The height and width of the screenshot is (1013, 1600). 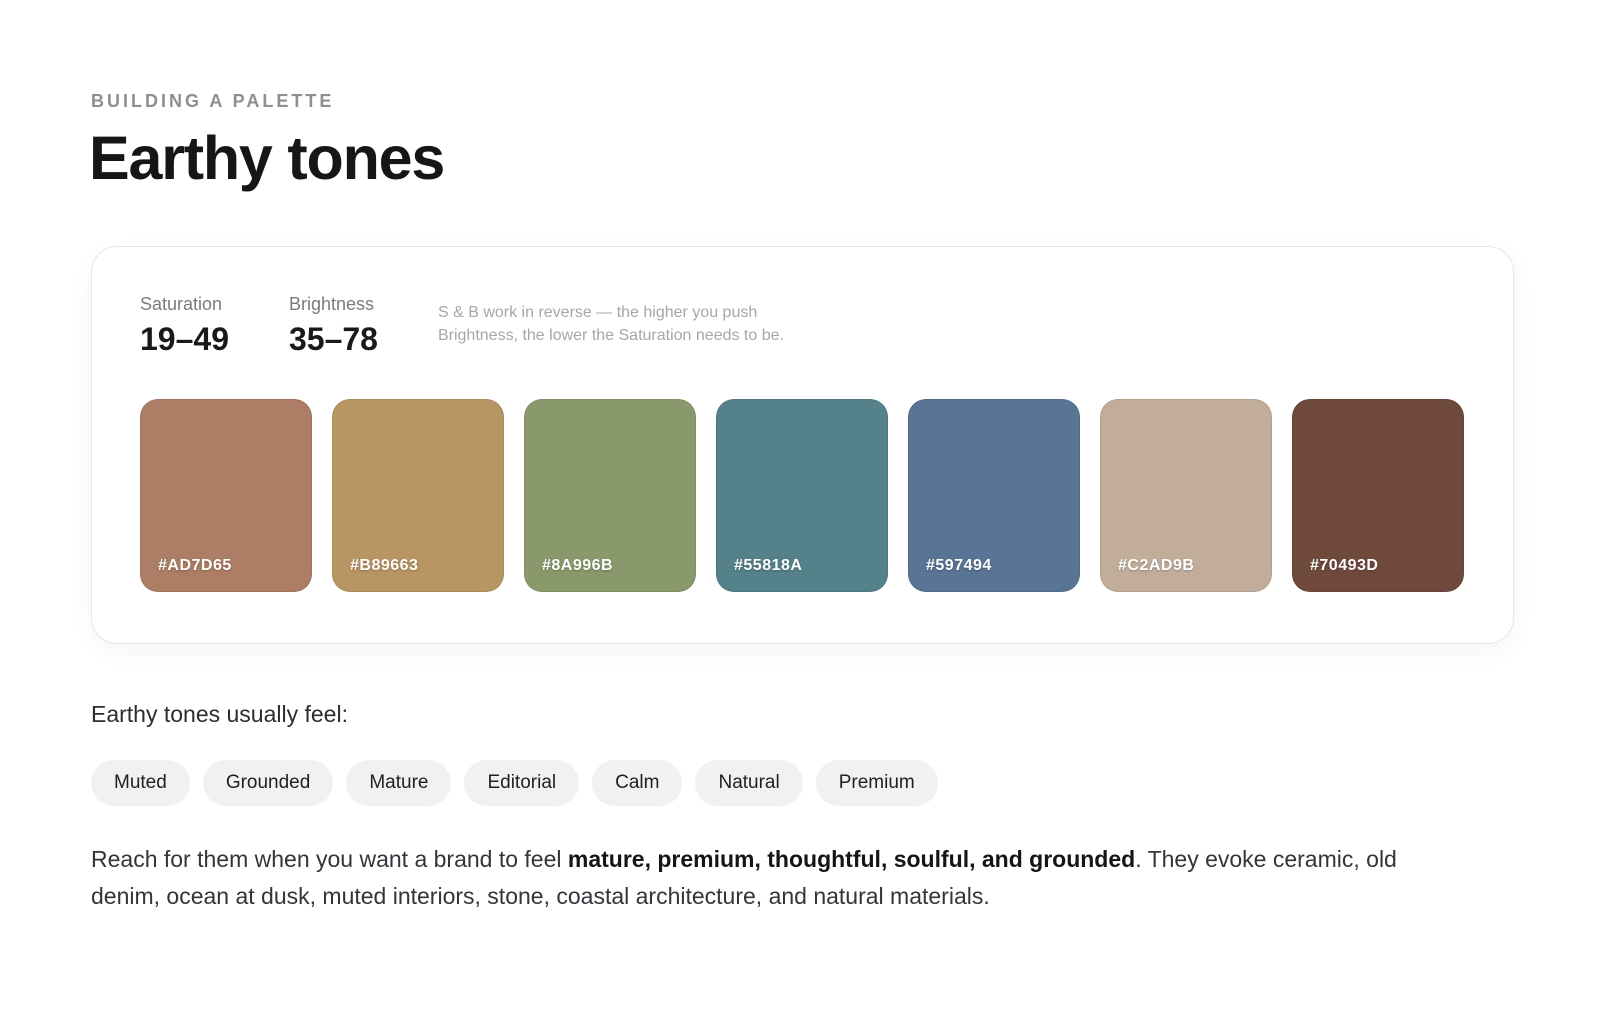 I want to click on saturation-stat: Saturation 19–49, so click(x=184, y=326).